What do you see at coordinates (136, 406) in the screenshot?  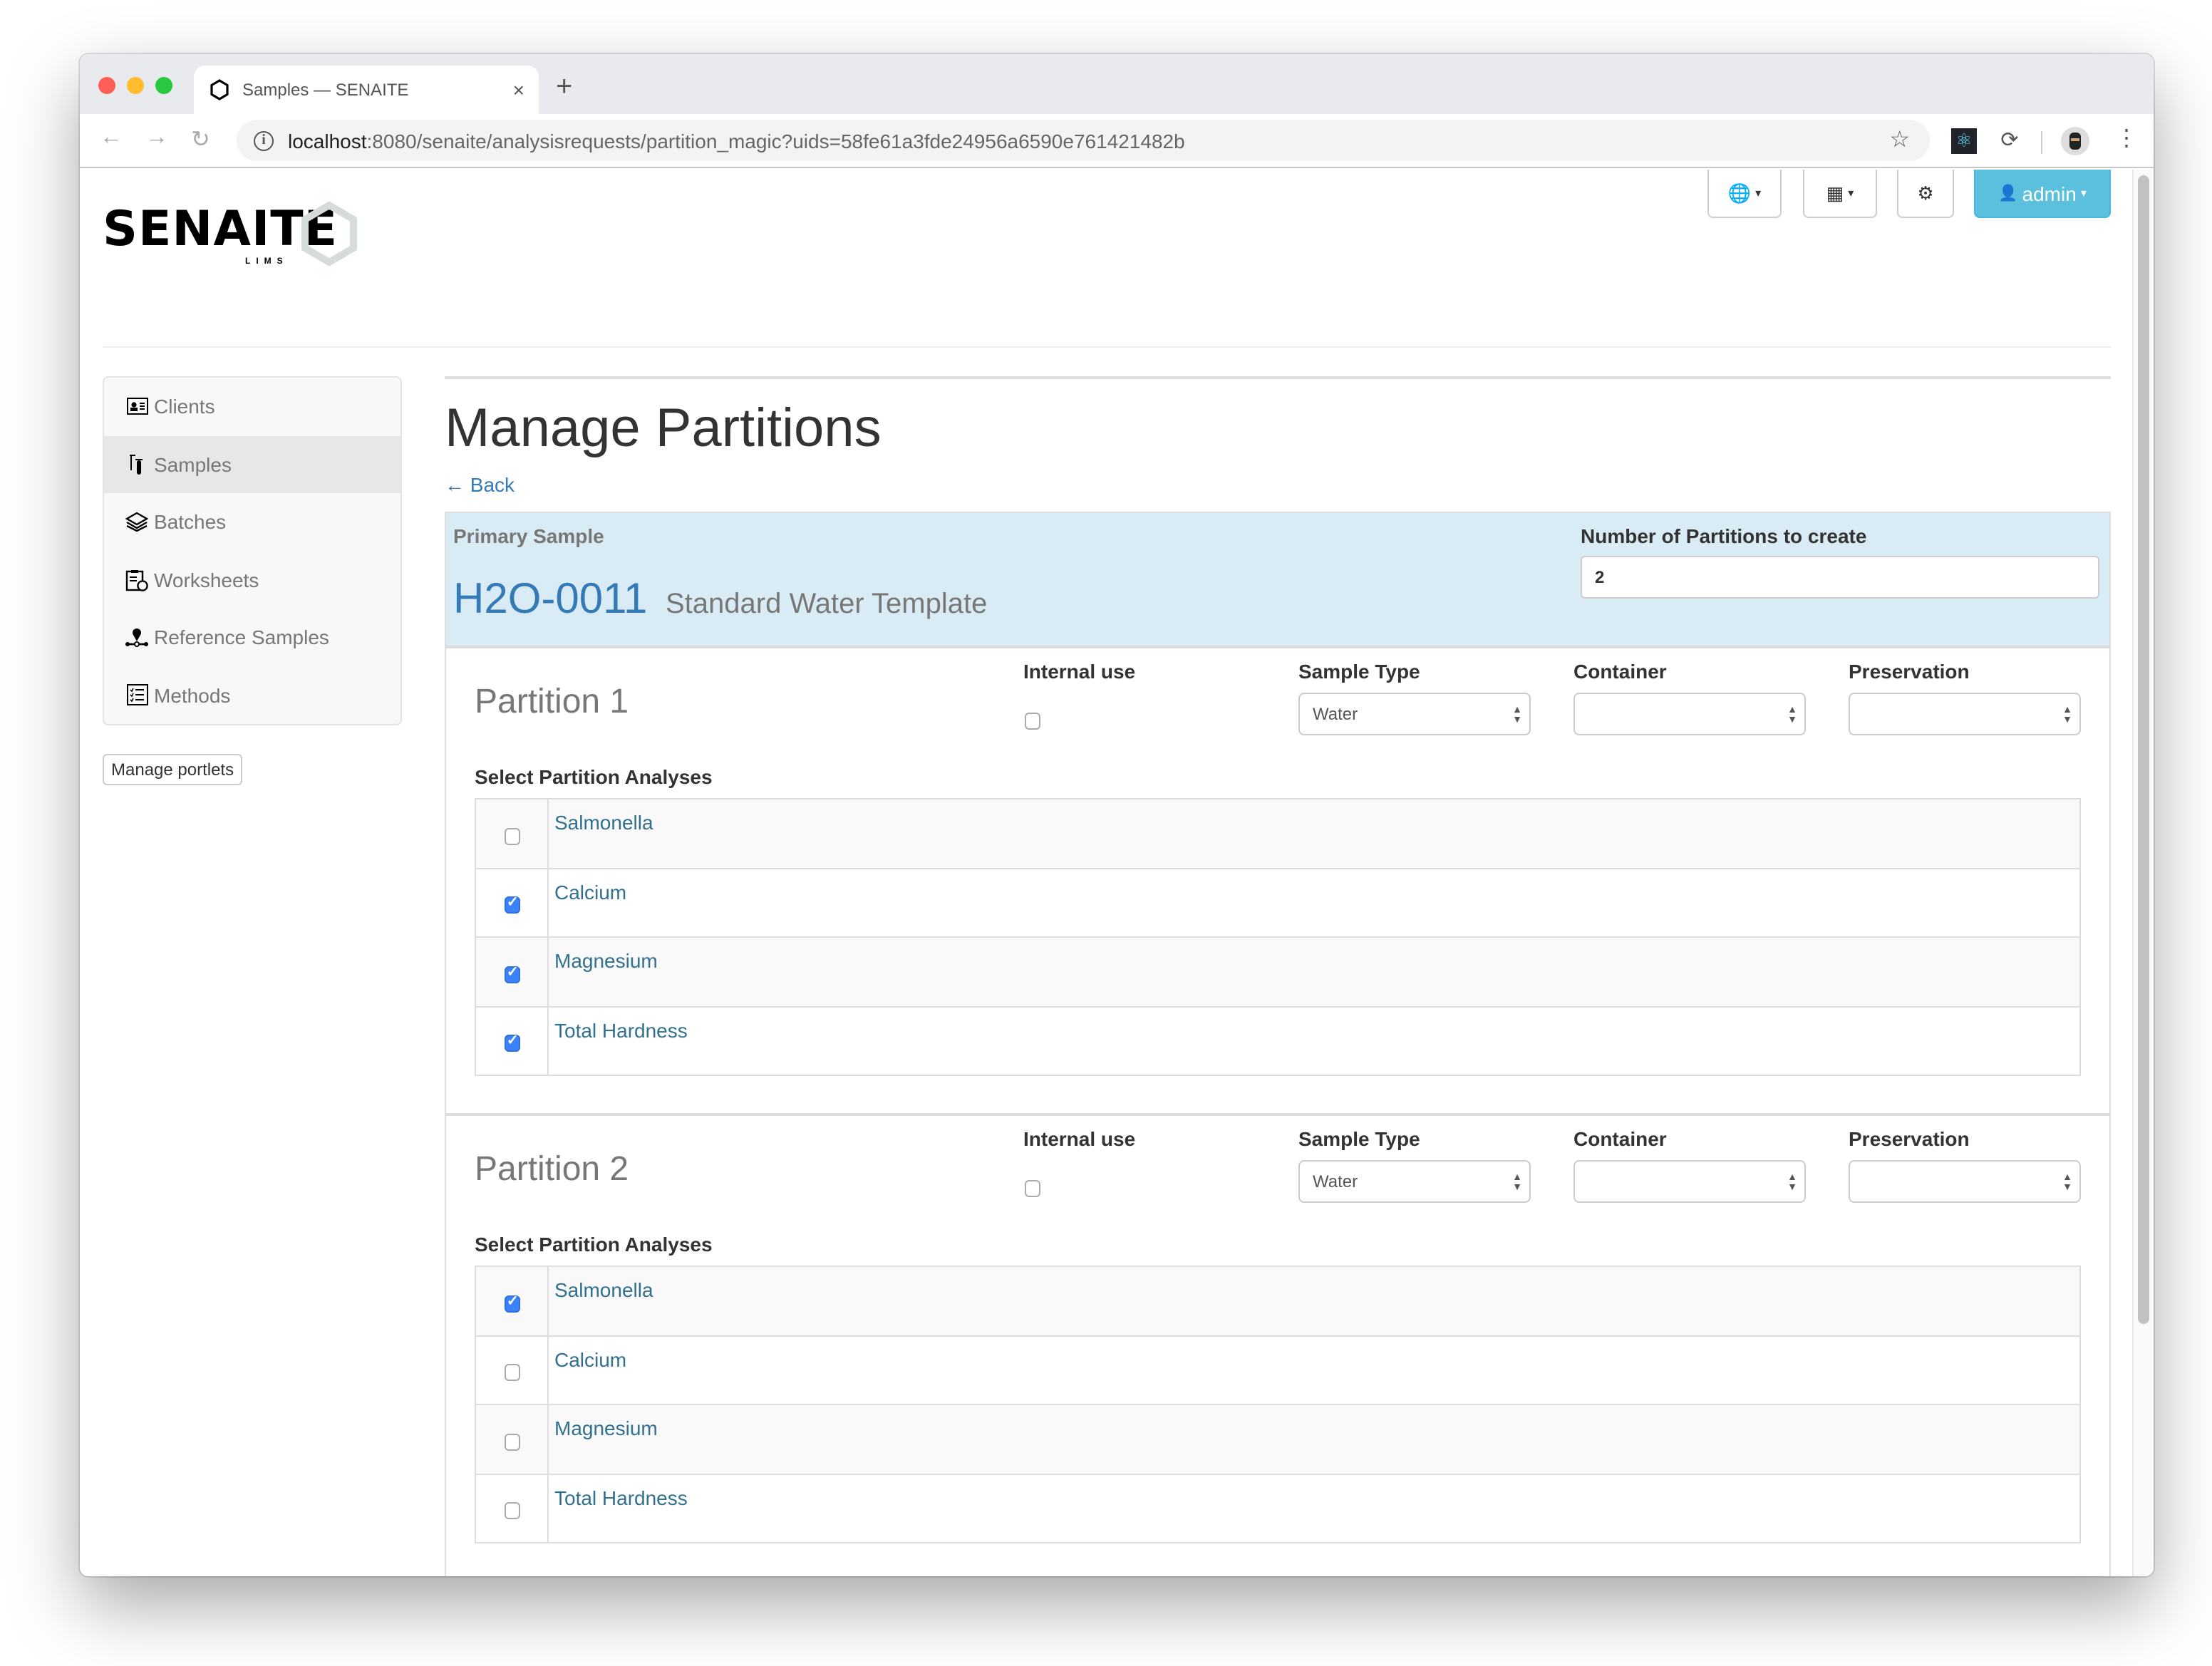 I see `client-card-icon` at bounding box center [136, 406].